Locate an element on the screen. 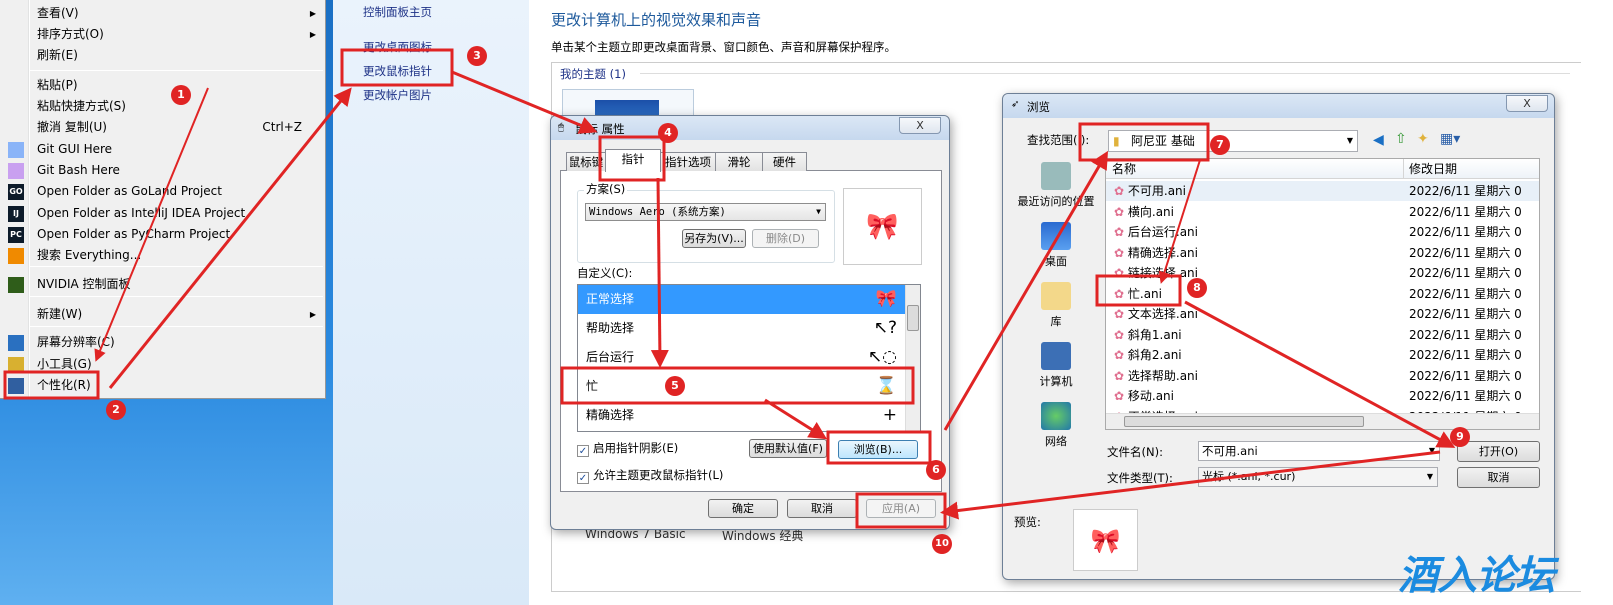  menu-item: 查看(V) ▶ is located at coordinates (162, 13).